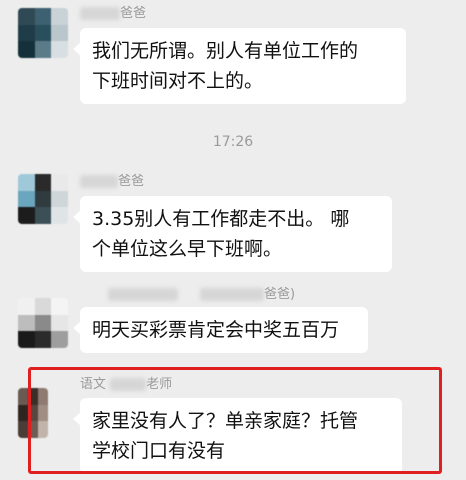  I want to click on message-line: 下班时间对不上的。, so click(178, 81).